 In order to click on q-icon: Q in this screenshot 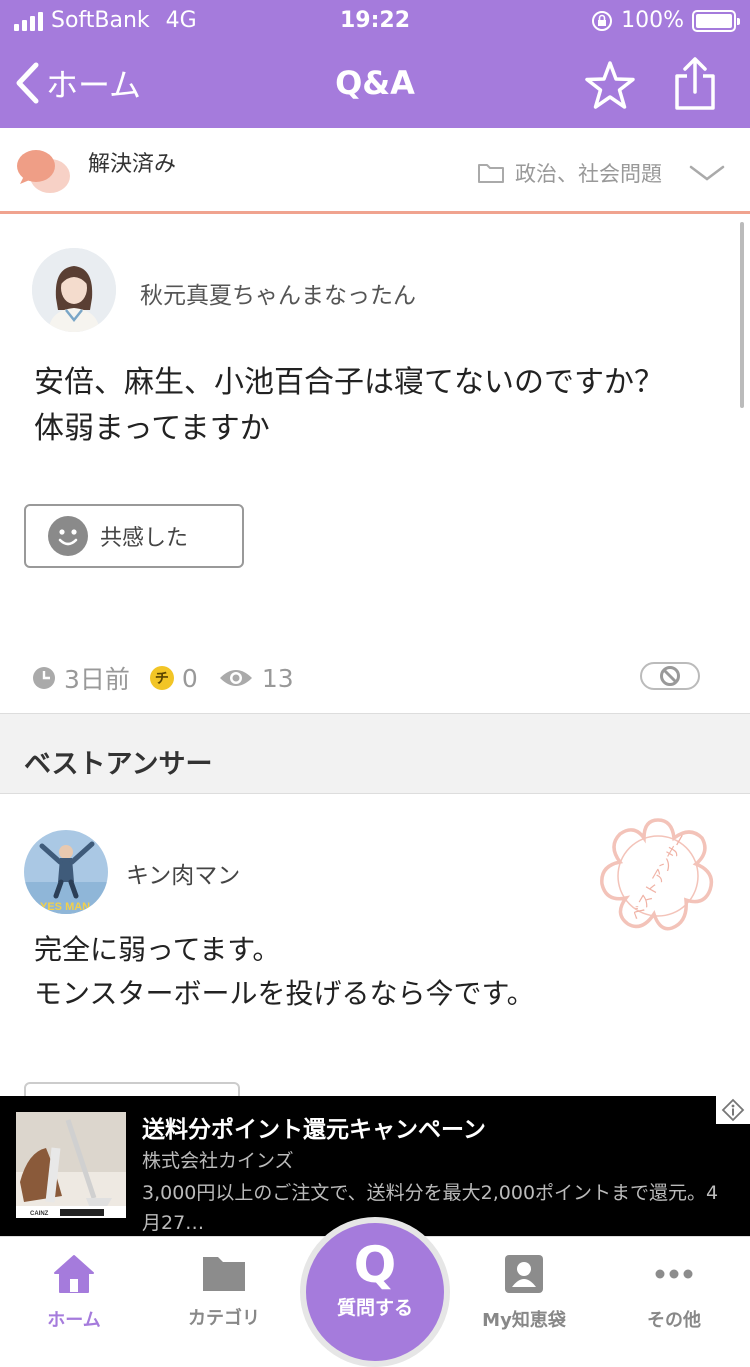, I will do `click(375, 1265)`.